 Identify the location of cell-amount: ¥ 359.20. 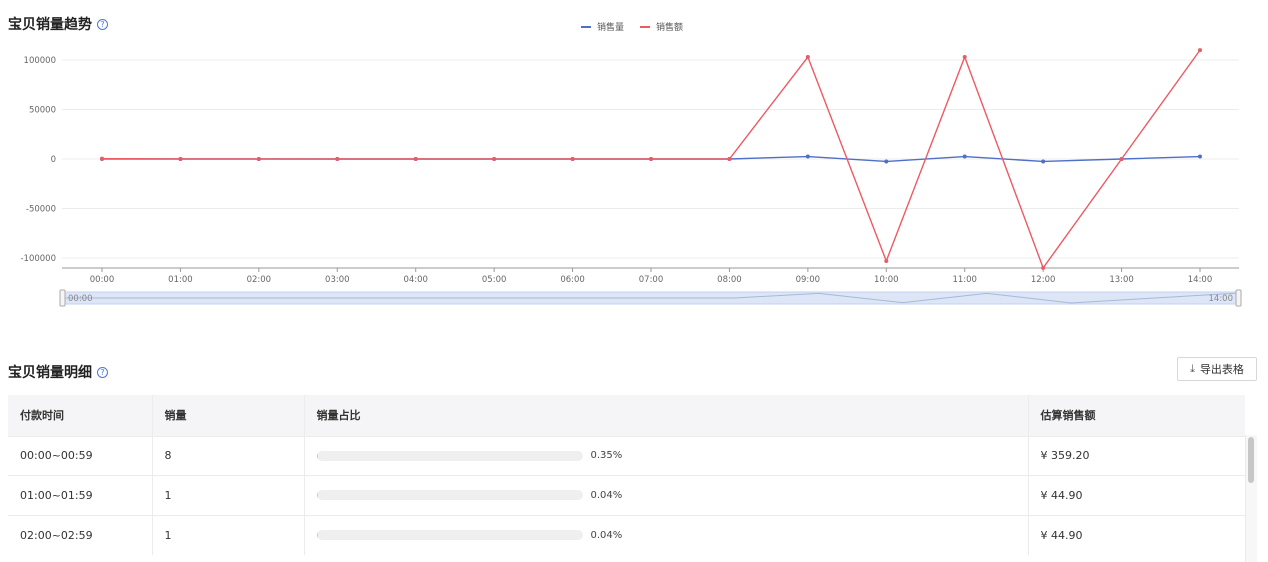
(1136, 455).